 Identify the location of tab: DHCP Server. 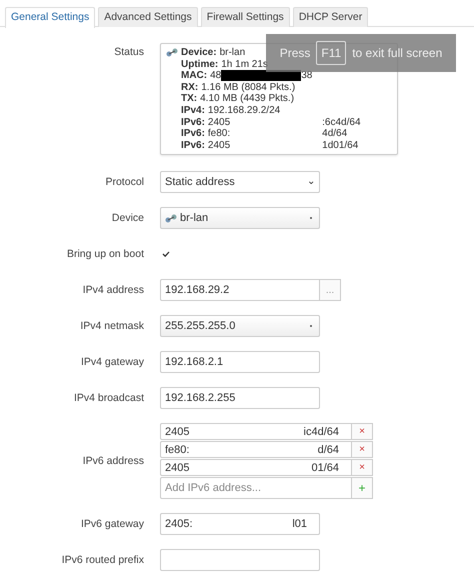
(330, 17).